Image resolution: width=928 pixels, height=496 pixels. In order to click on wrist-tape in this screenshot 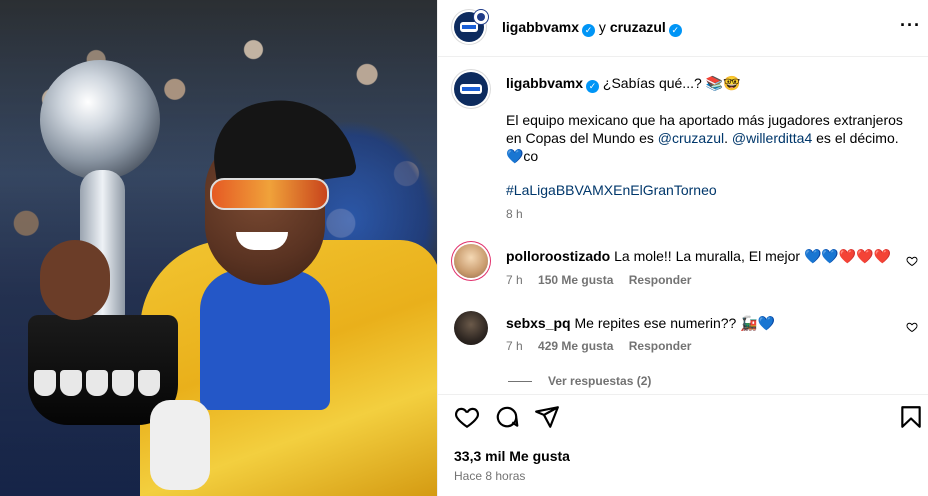, I will do `click(180, 445)`.